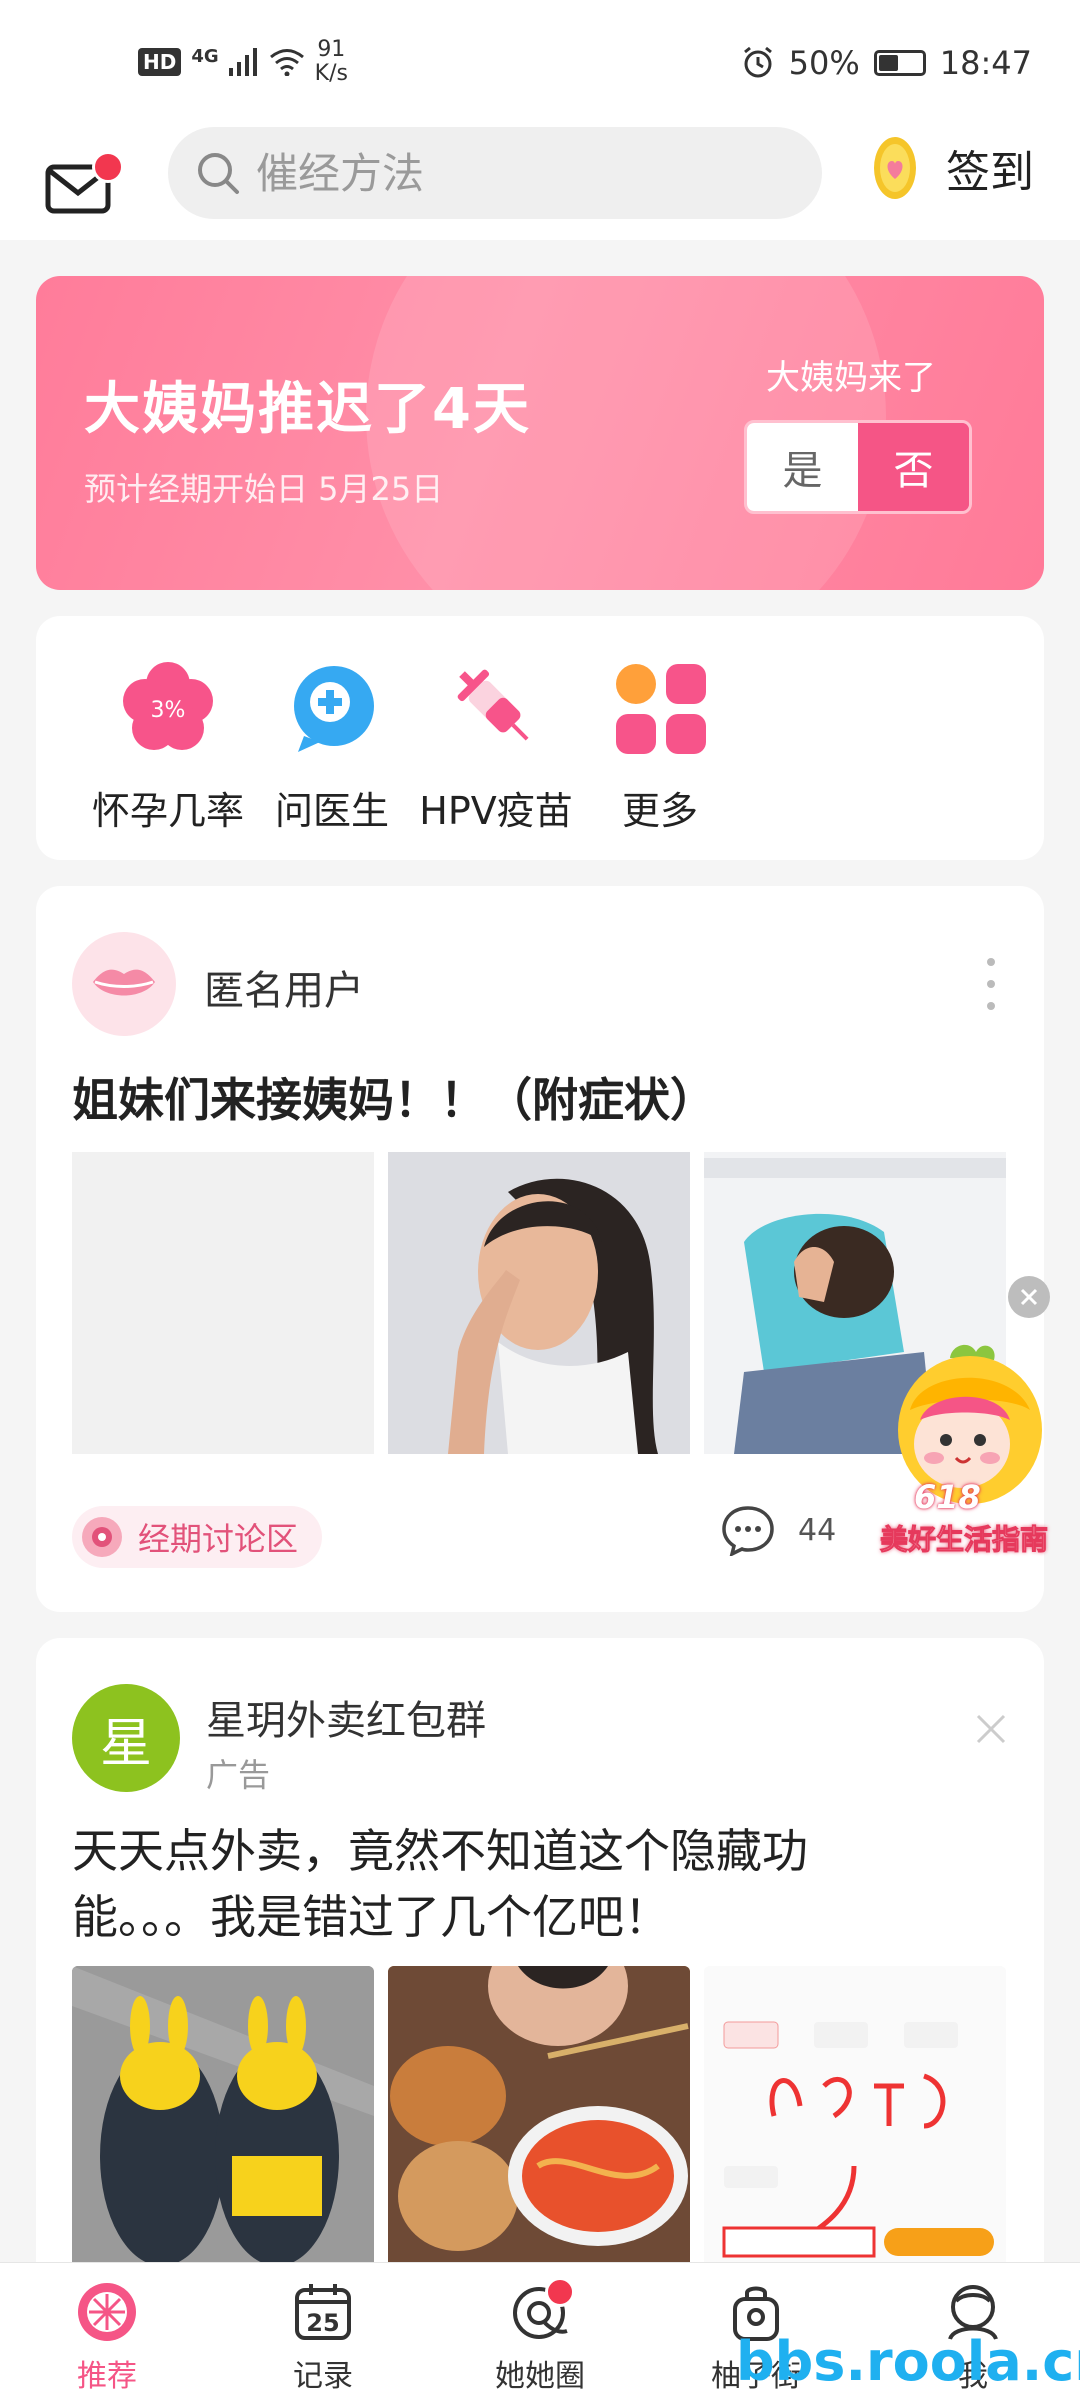 The image size is (1080, 2401). Describe the element at coordinates (107, 2312) in the screenshot. I see `grapefruit-icon` at that location.